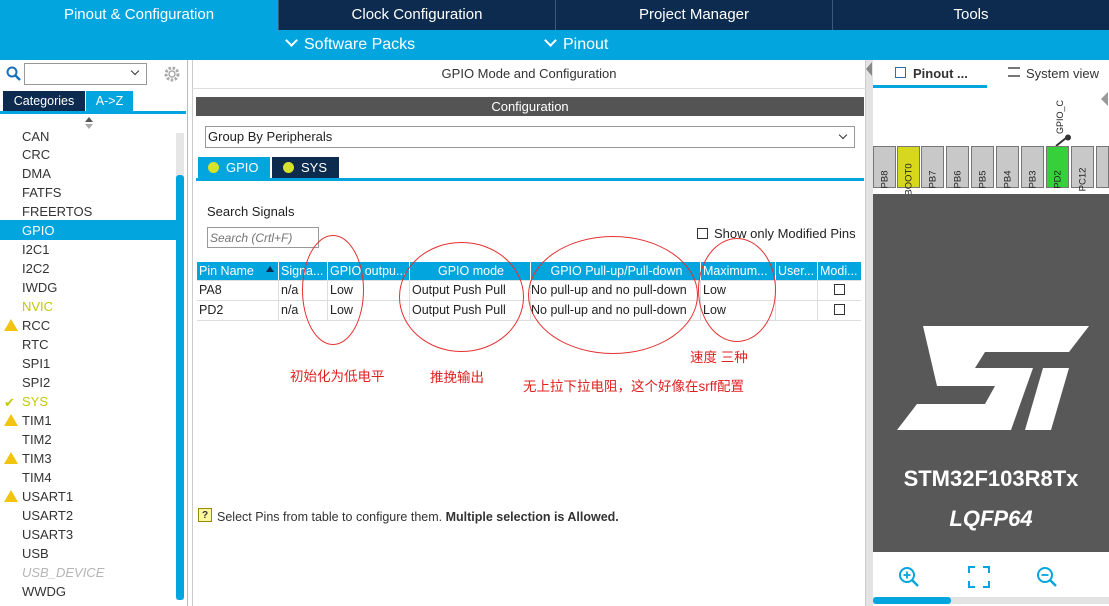 Image resolution: width=1109 pixels, height=606 pixels. Describe the element at coordinates (85, 74) in the screenshot. I see `category-search-combo` at that location.